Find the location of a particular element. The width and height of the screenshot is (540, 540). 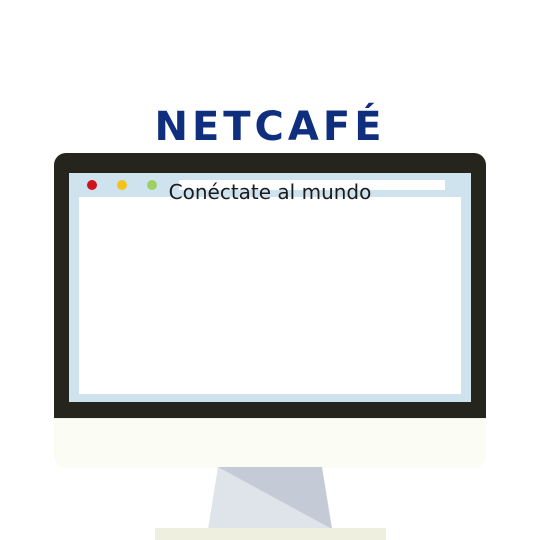

brand-tagline: Conéctate al mundo is located at coordinates (270, 192).